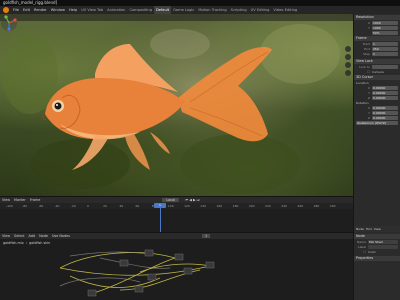 The height and width of the screenshot is (300, 400). I want to click on zoom-icon, so click(348, 49).